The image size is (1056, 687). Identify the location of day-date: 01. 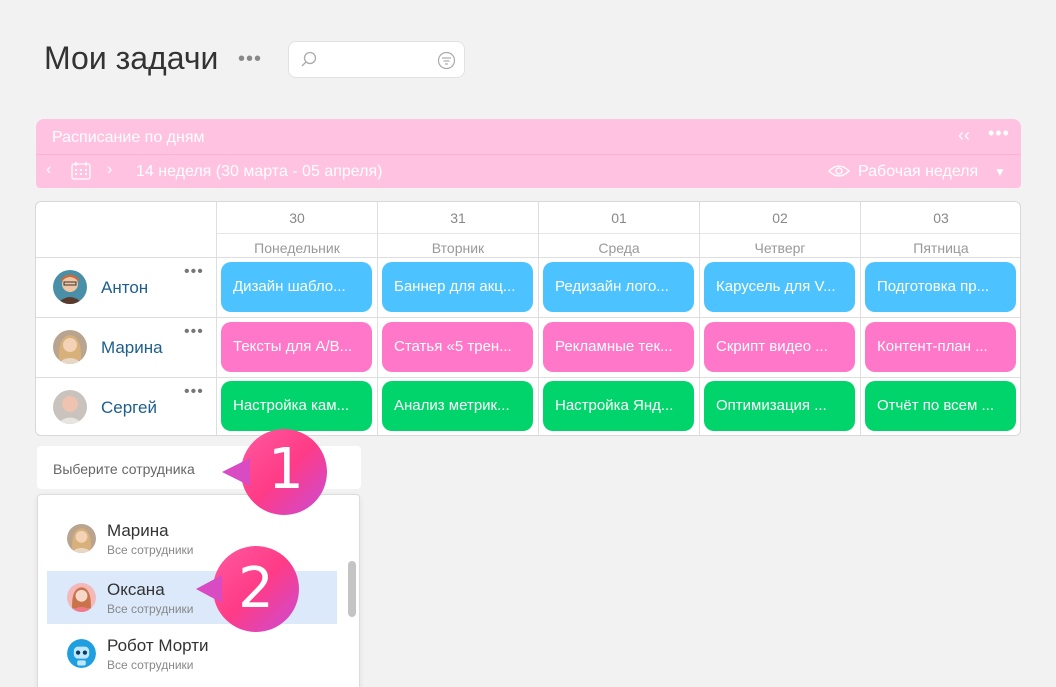
(619, 218).